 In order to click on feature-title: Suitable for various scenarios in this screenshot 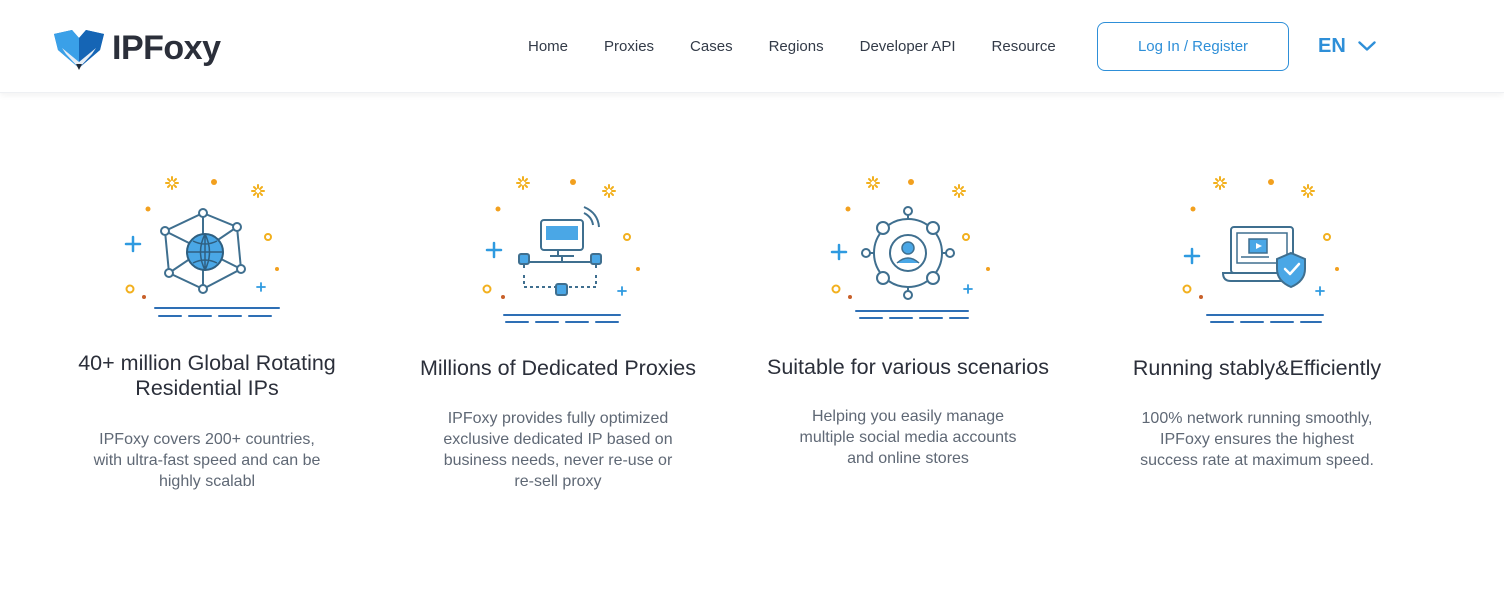, I will do `click(908, 367)`.